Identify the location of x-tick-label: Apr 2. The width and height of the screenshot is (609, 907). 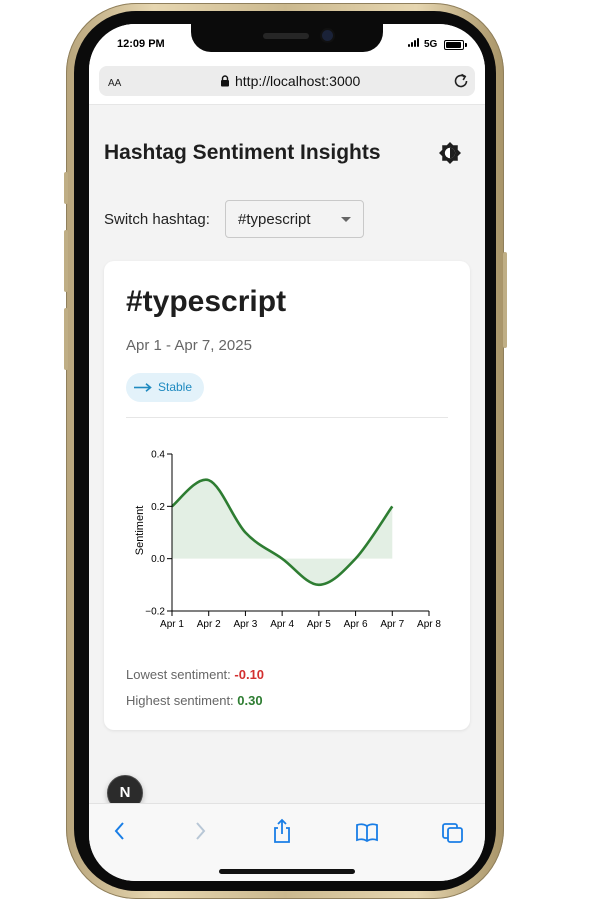
(209, 624).